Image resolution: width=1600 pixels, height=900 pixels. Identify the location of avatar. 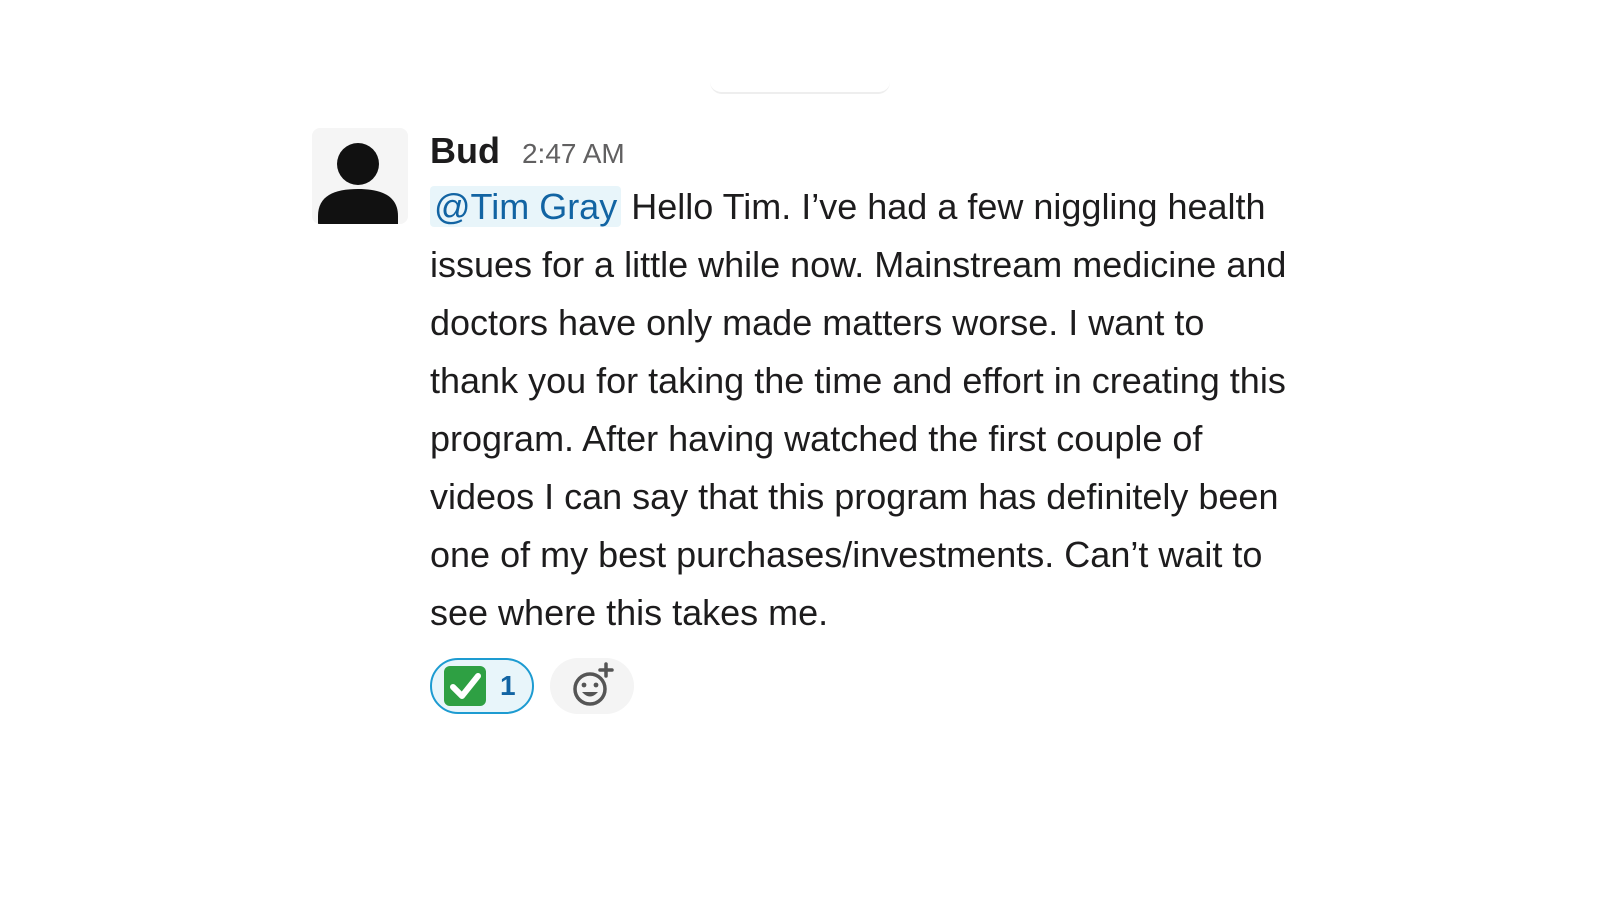
(360, 176).